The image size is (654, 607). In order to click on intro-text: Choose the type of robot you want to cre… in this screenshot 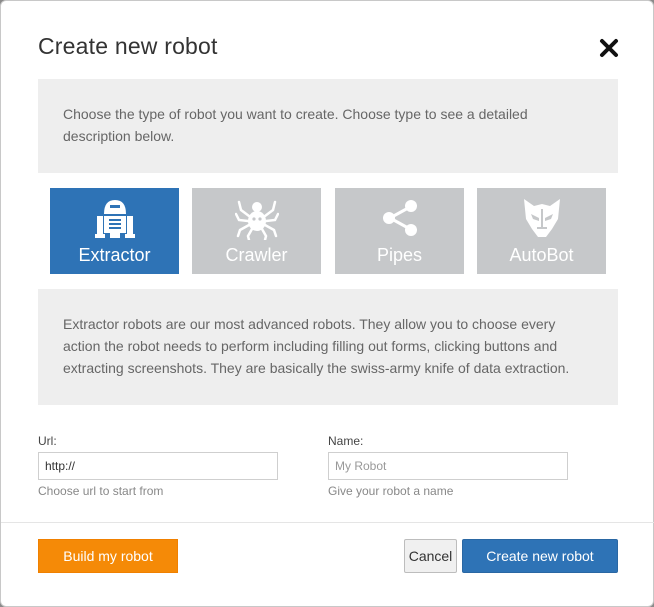, I will do `click(295, 125)`.